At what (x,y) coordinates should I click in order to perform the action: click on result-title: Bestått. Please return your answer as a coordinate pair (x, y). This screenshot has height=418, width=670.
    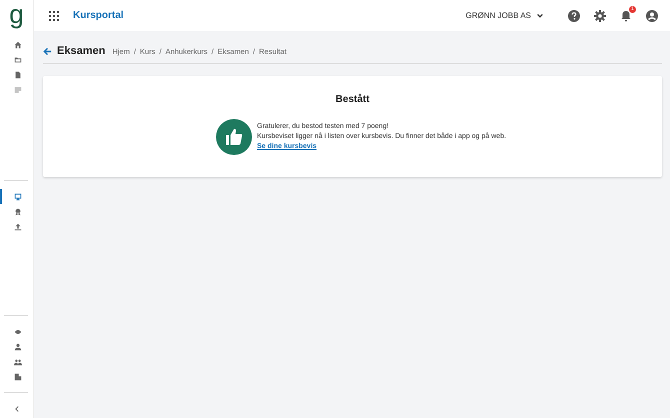
    Looking at the image, I should click on (352, 99).